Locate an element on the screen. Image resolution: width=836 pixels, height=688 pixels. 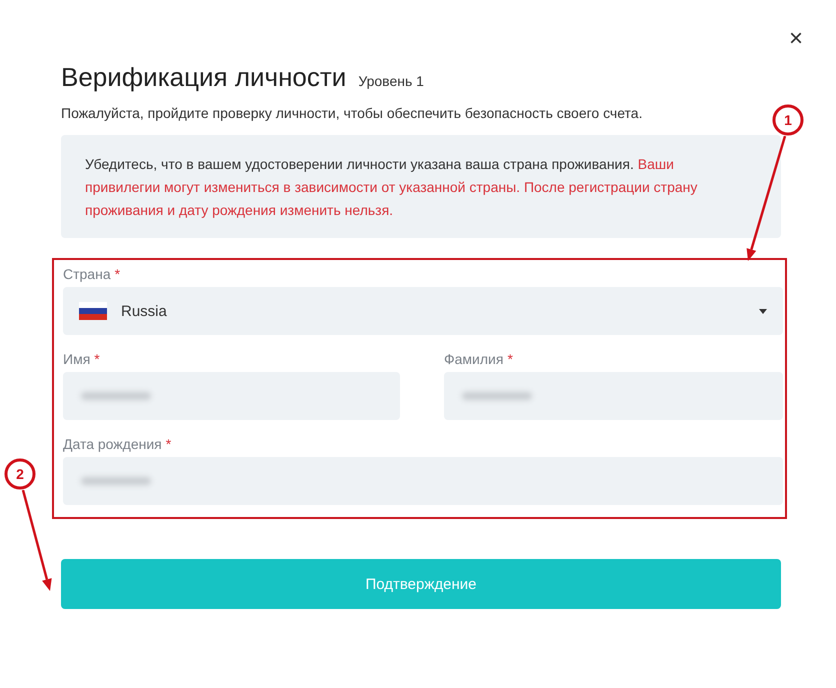
subtitle: Пожалуйста, пройдите проверку личности, чтобы обеспечить безопасность своего счета. is located at coordinates (352, 113).